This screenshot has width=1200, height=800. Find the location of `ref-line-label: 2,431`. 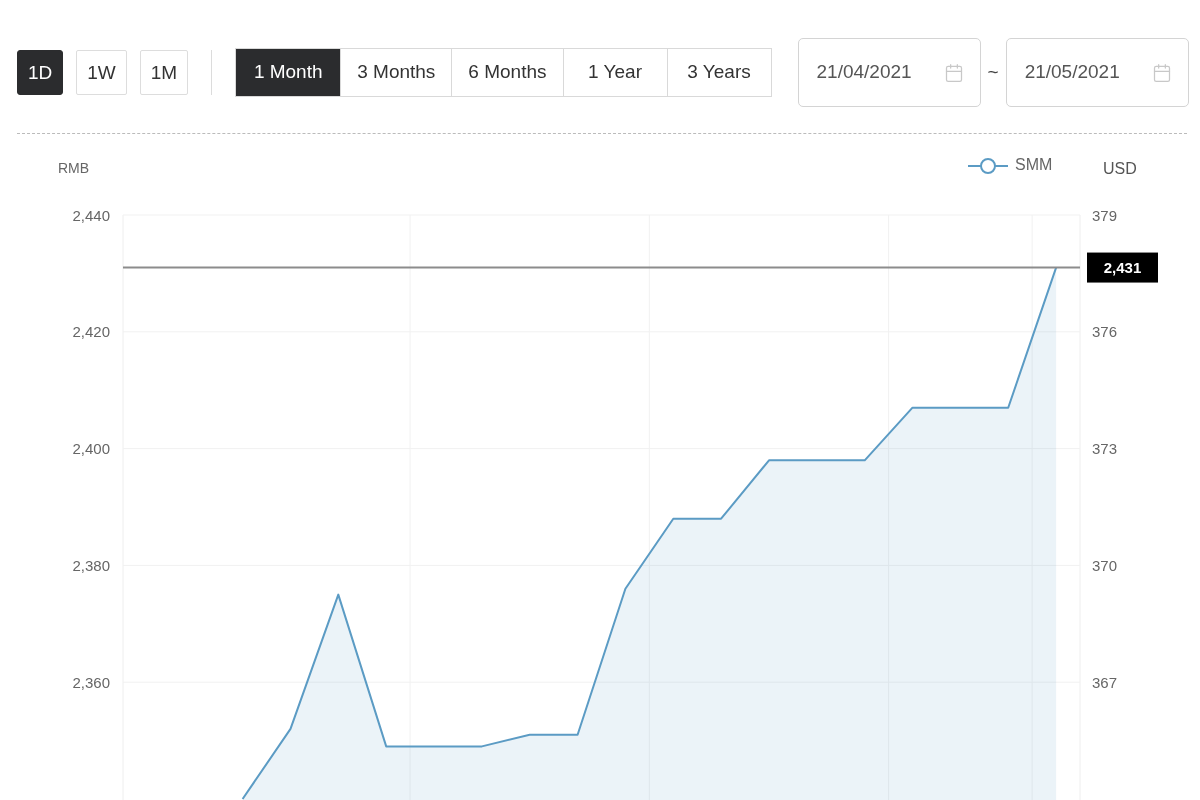

ref-line-label: 2,431 is located at coordinates (1122, 268).